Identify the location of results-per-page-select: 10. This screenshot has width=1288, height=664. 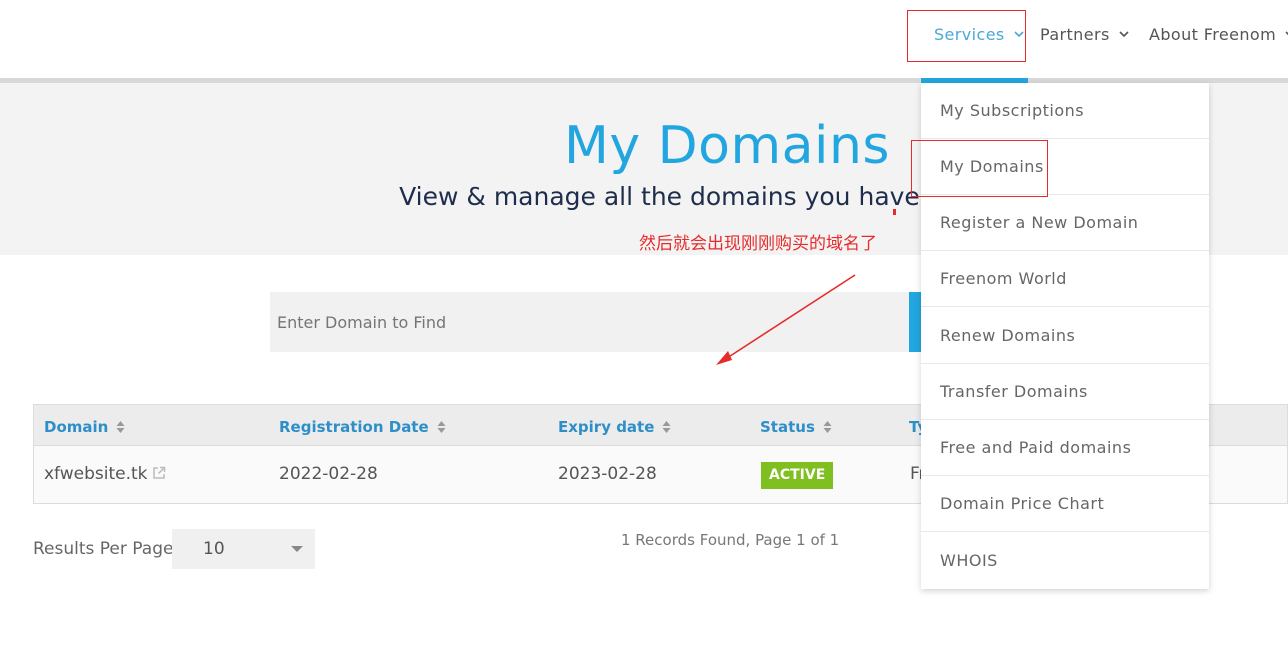
(243, 549).